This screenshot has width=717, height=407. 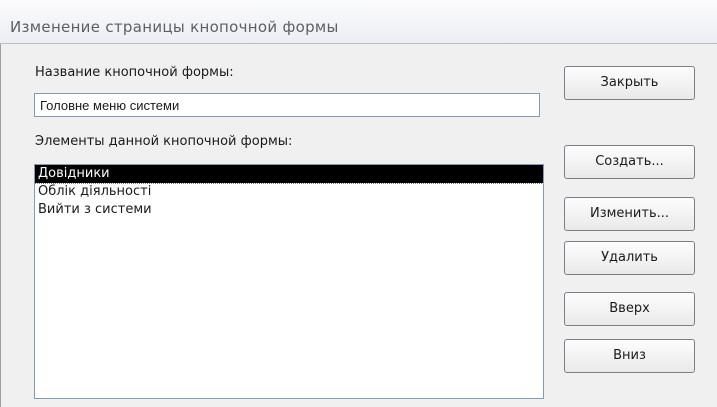 I want to click on move-up-button: Вверх, so click(x=629, y=309).